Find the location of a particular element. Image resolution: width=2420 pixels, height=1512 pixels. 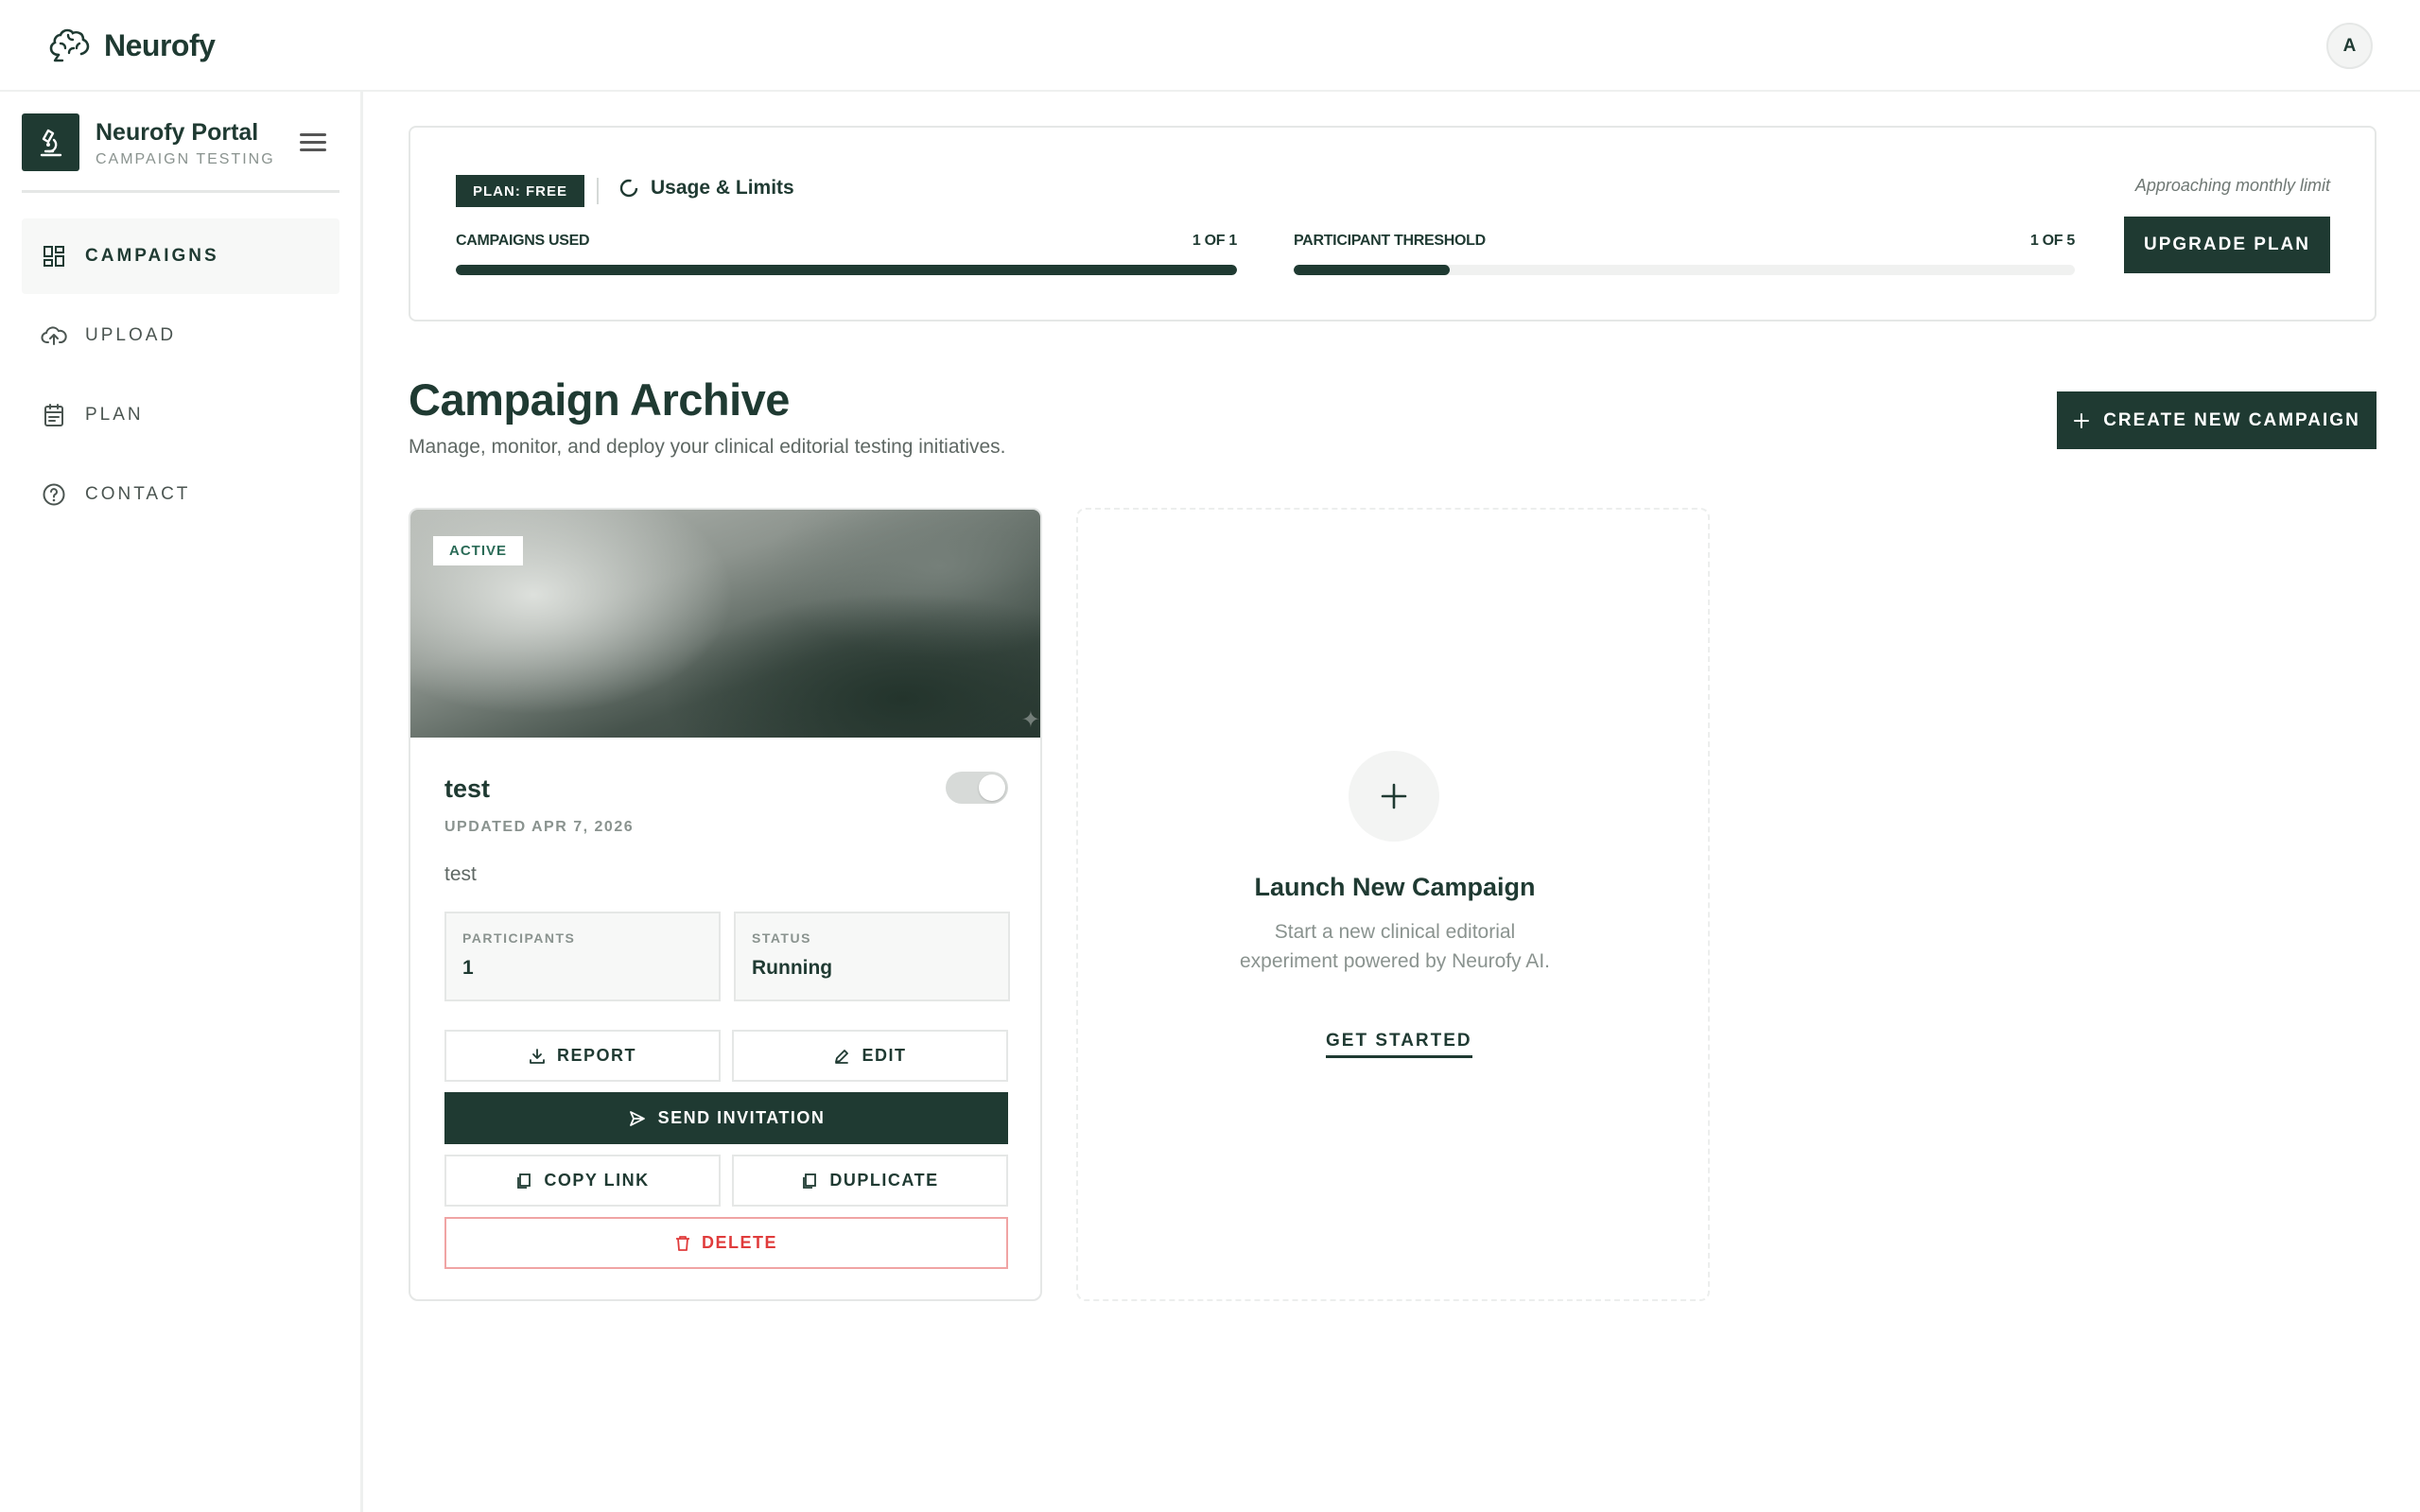

campaign-updated-date: UPDATED APR 7, 2026 is located at coordinates (540, 827).